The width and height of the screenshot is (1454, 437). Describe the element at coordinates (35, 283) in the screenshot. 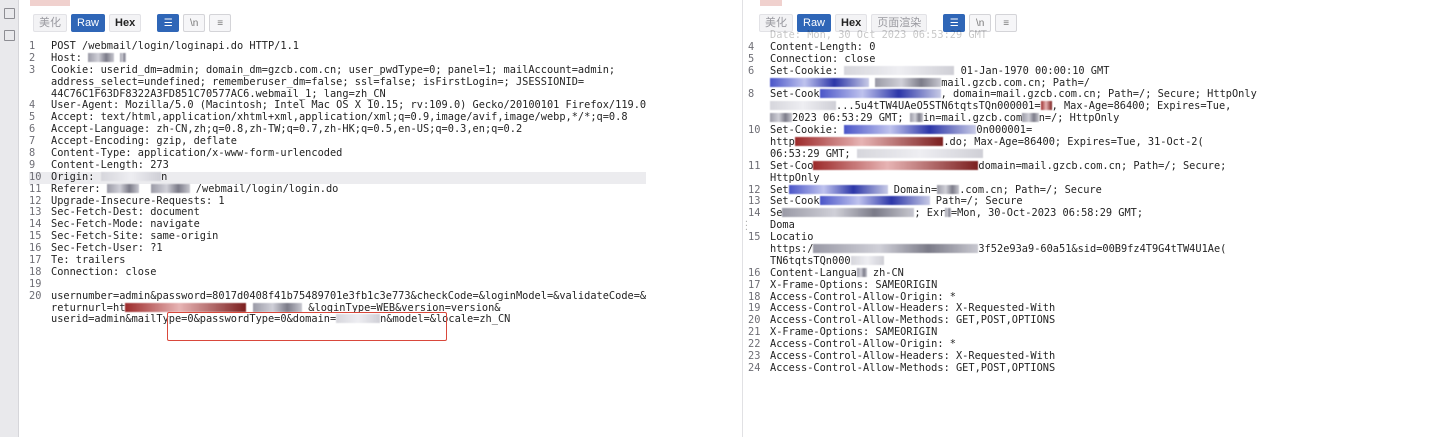

I see `line-number: 19` at that location.